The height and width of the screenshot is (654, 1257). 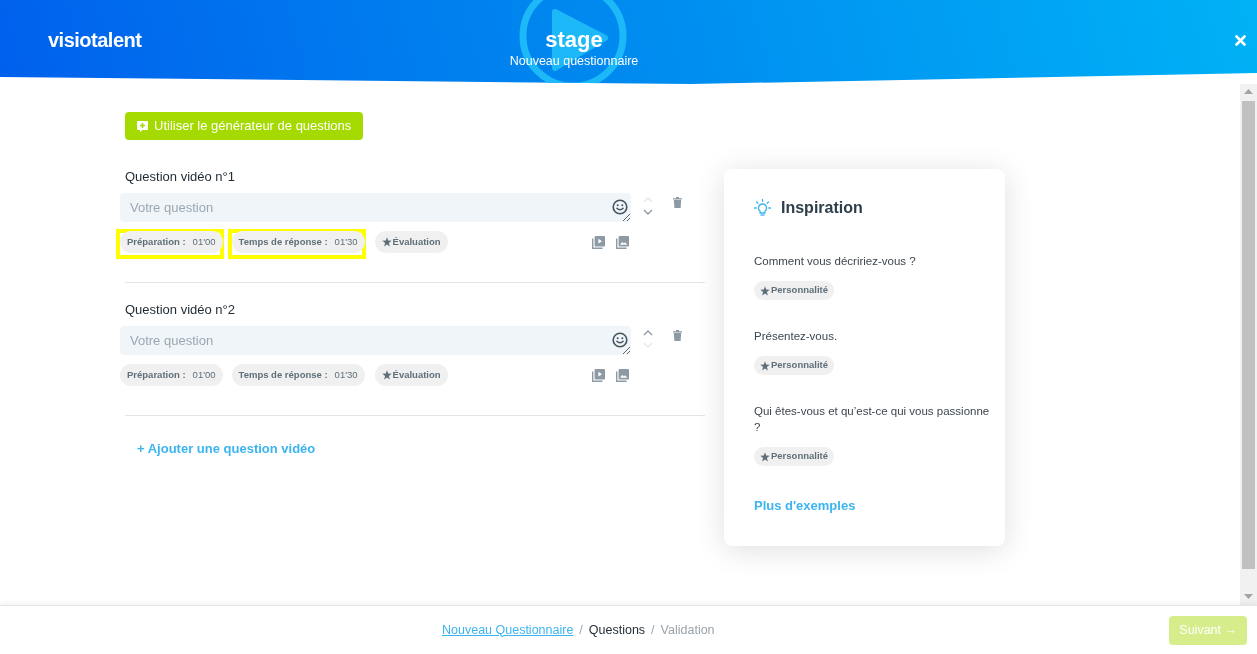 What do you see at coordinates (574, 40) in the screenshot?
I see `app-title: stage` at bounding box center [574, 40].